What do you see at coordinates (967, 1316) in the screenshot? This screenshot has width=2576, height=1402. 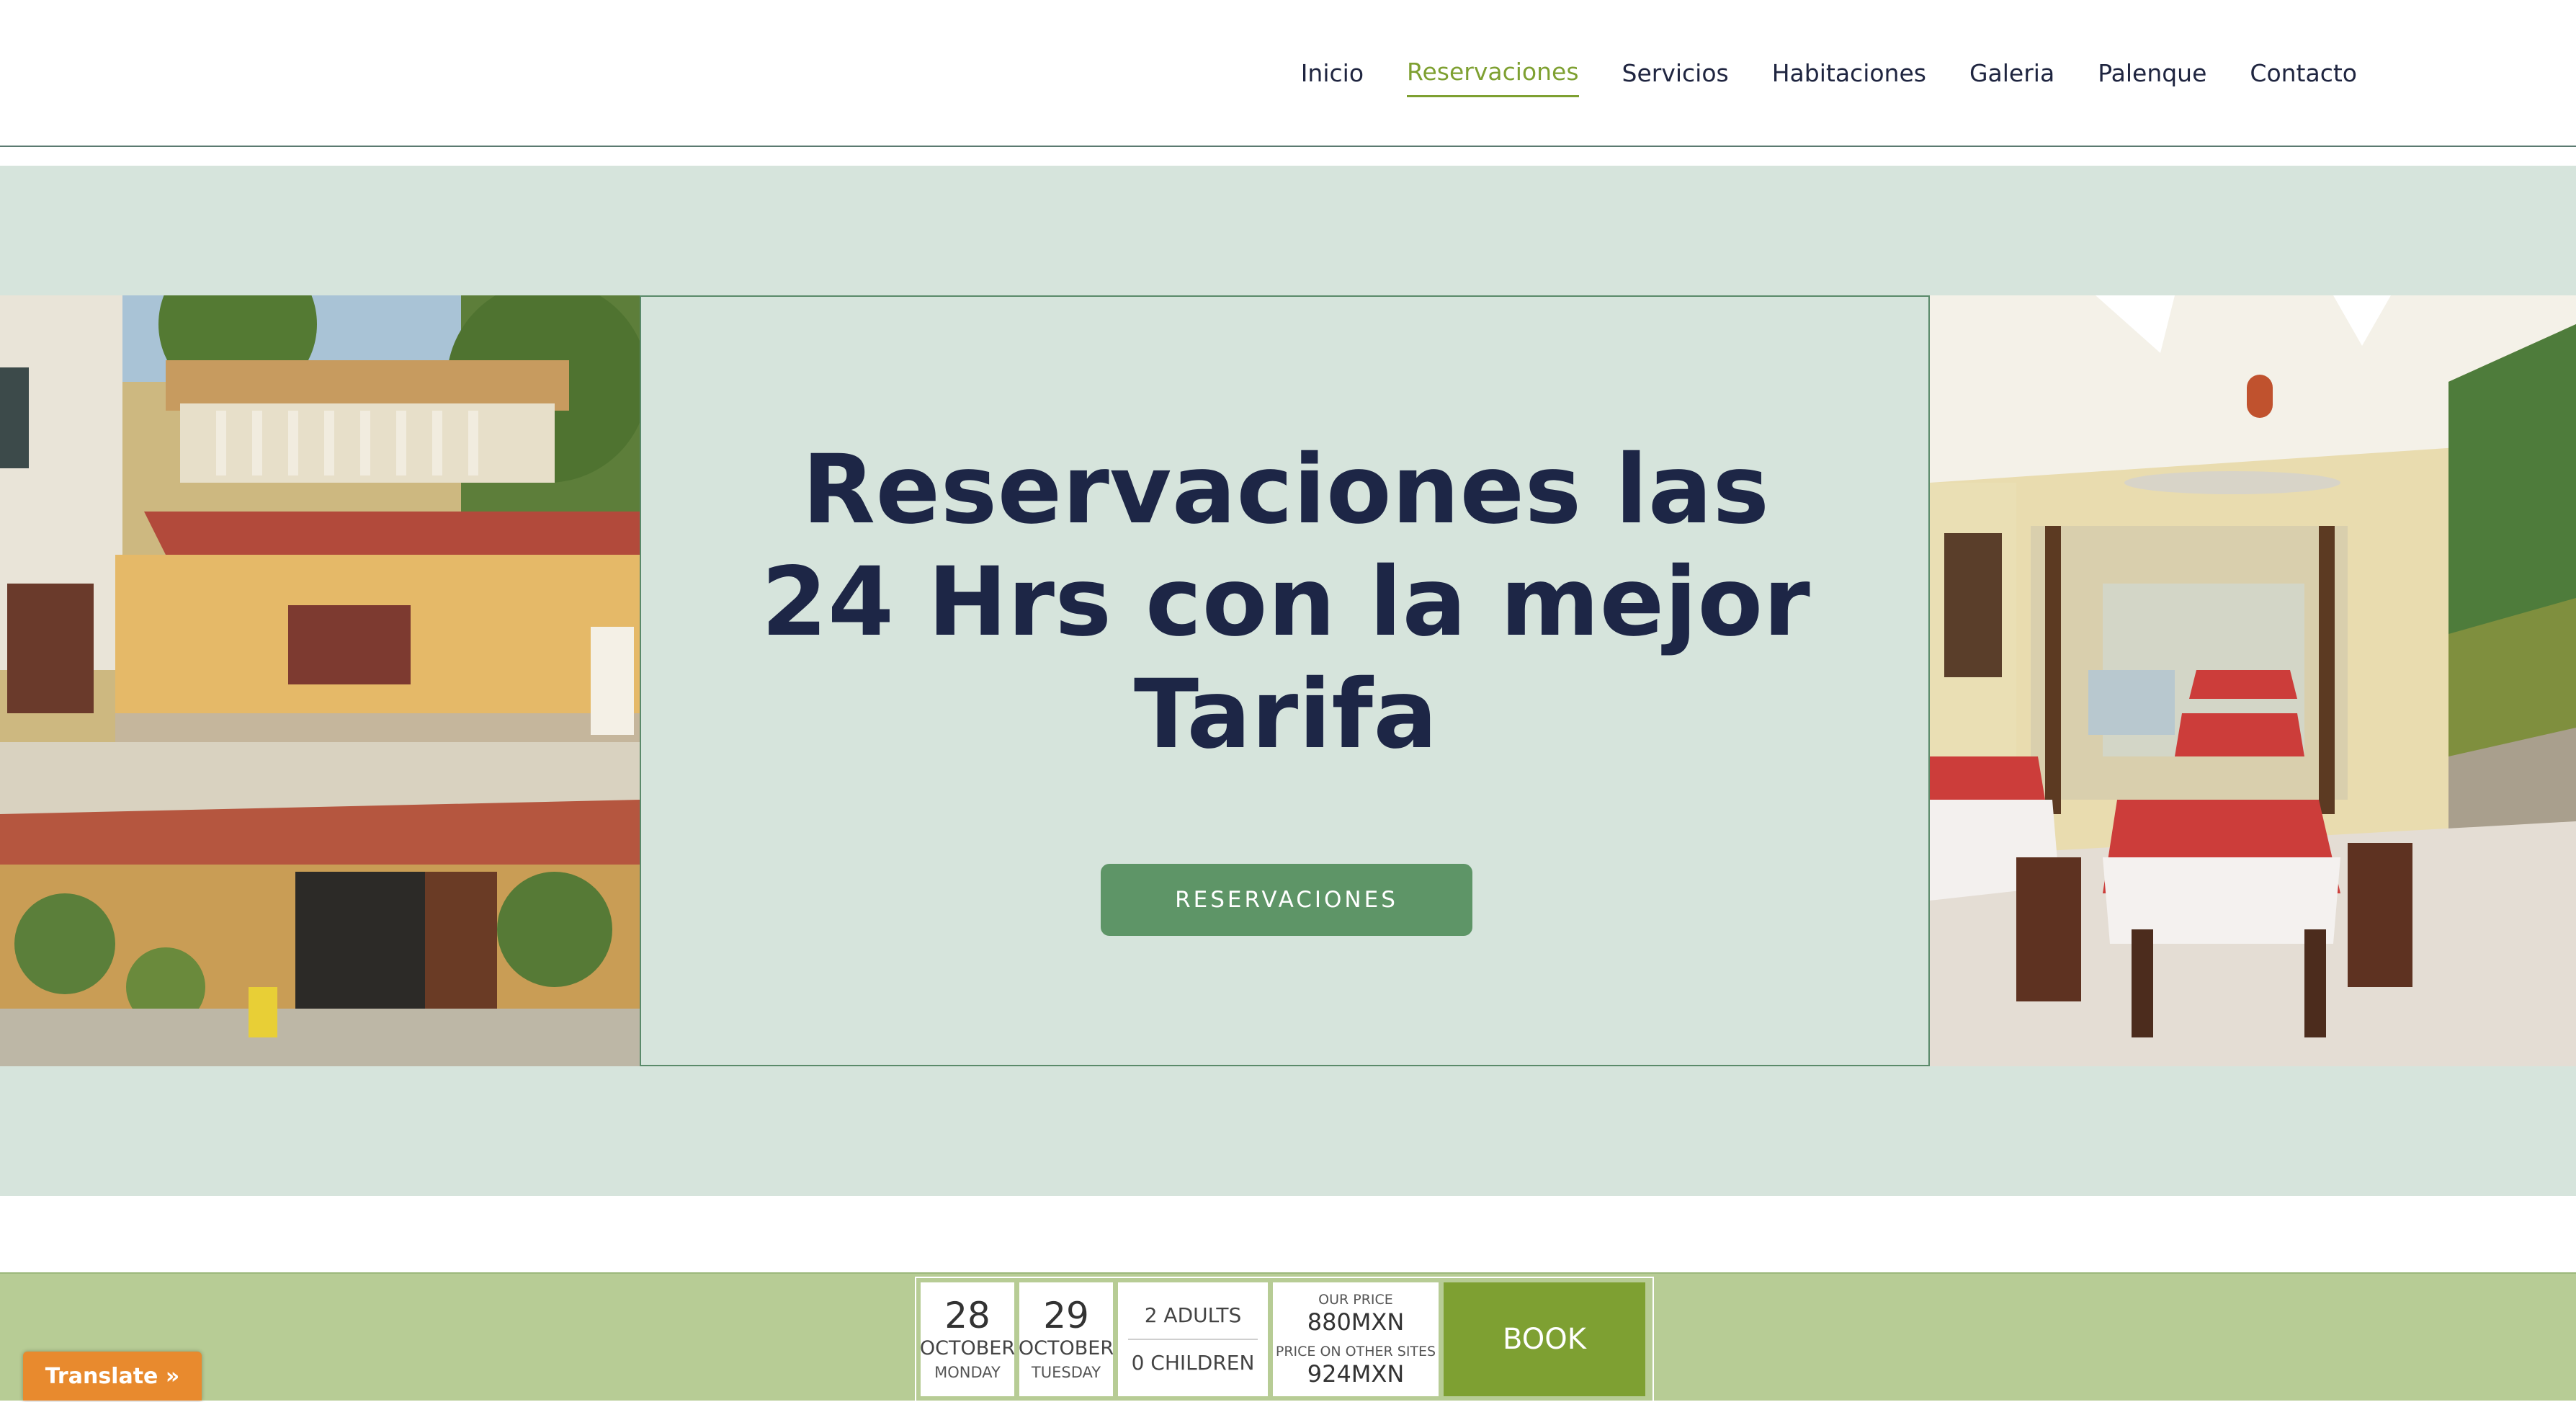 I see `checkin-day: 28` at bounding box center [967, 1316].